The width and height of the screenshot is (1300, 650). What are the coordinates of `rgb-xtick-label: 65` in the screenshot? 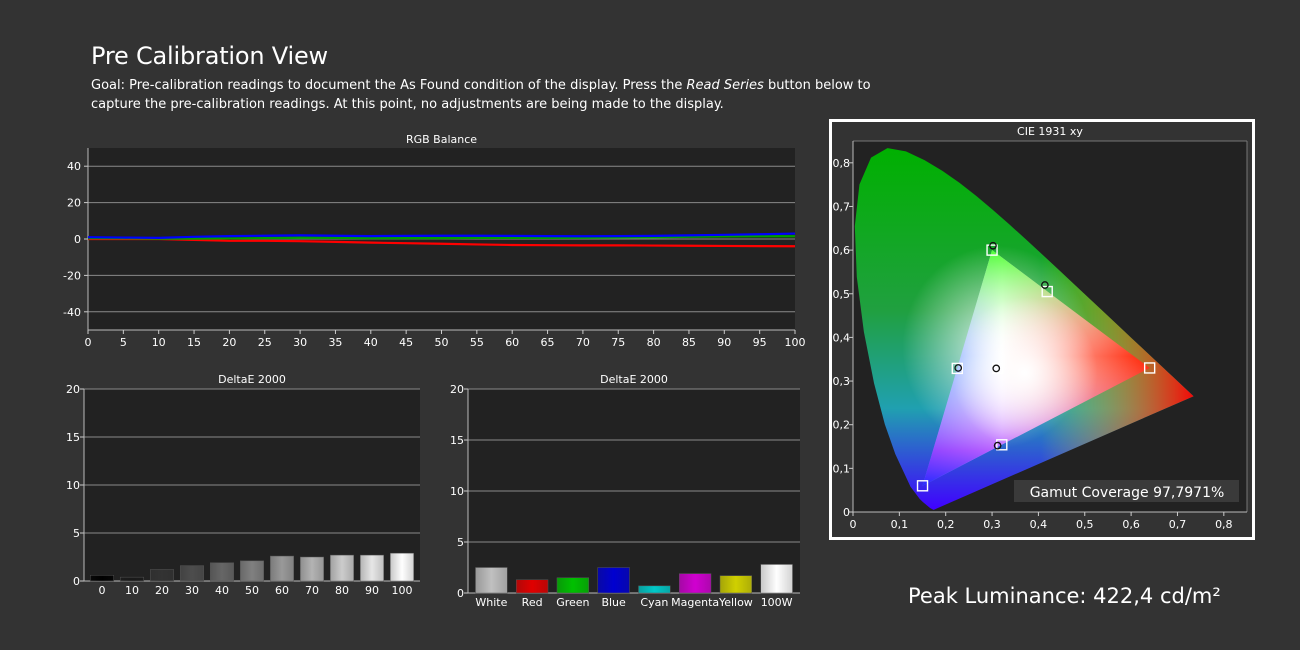 It's located at (548, 342).